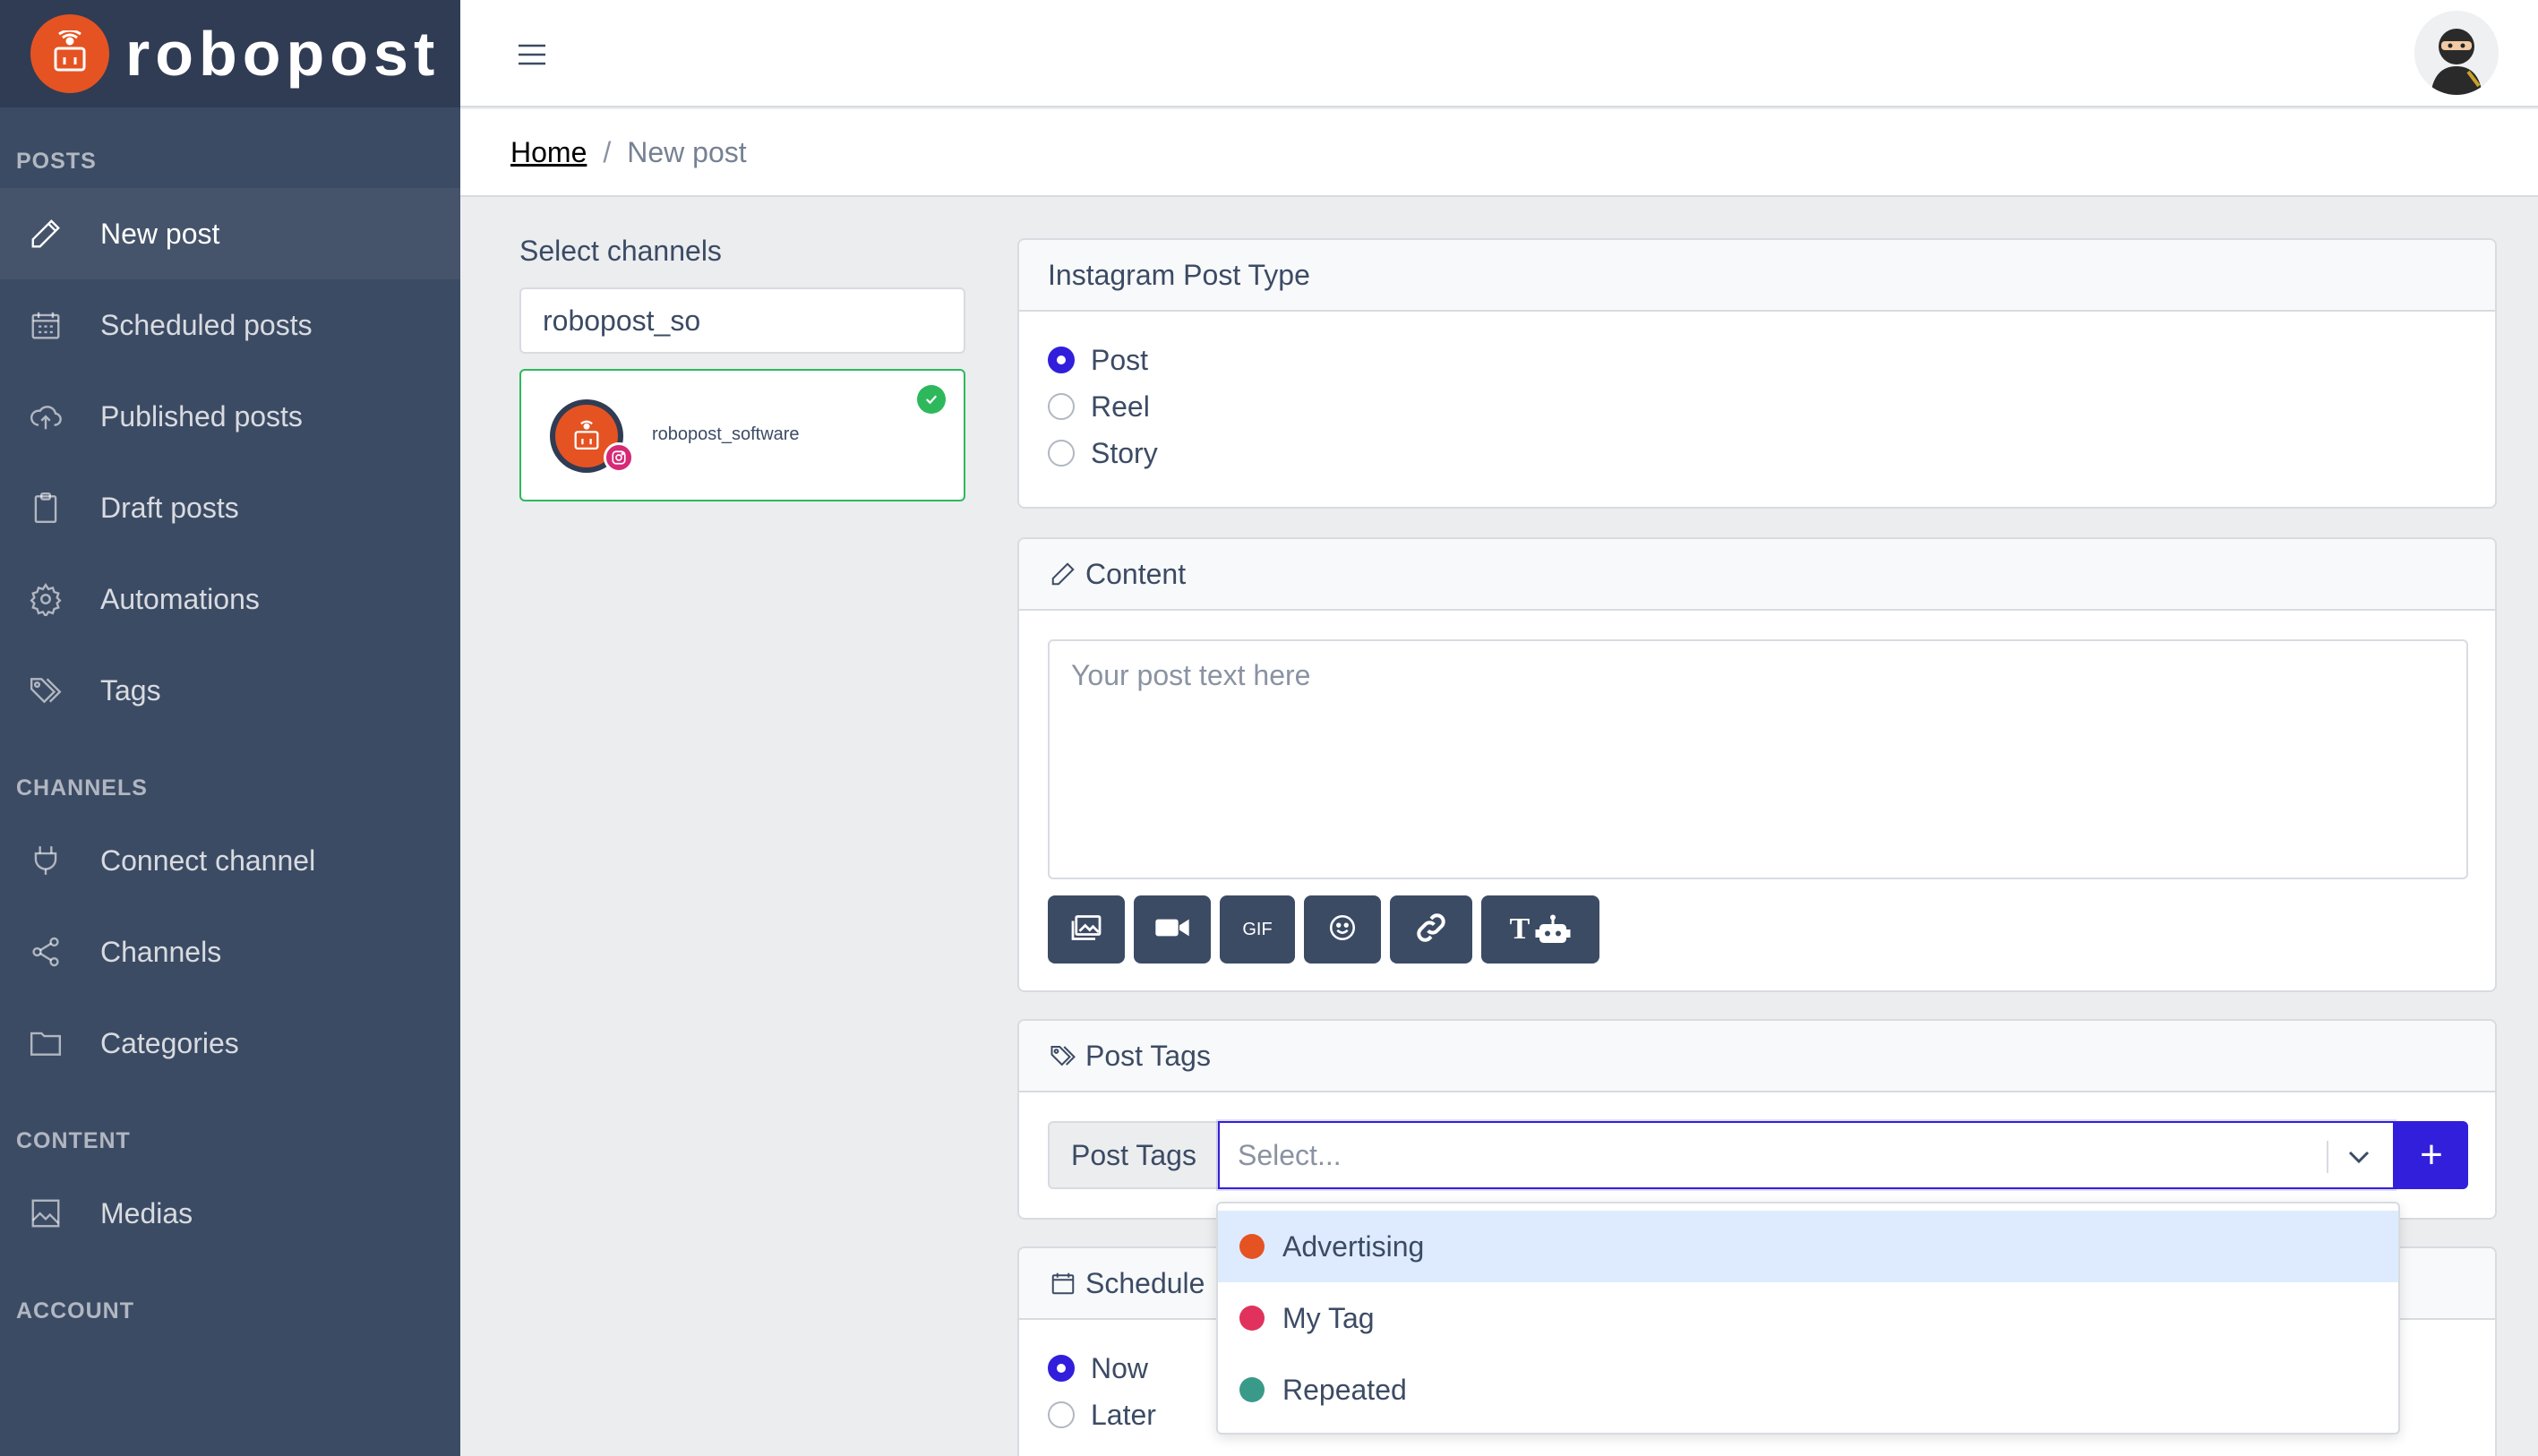 This screenshot has width=2538, height=1456. Describe the element at coordinates (180, 598) in the screenshot. I see `sidebar-item-label: Automations` at that location.